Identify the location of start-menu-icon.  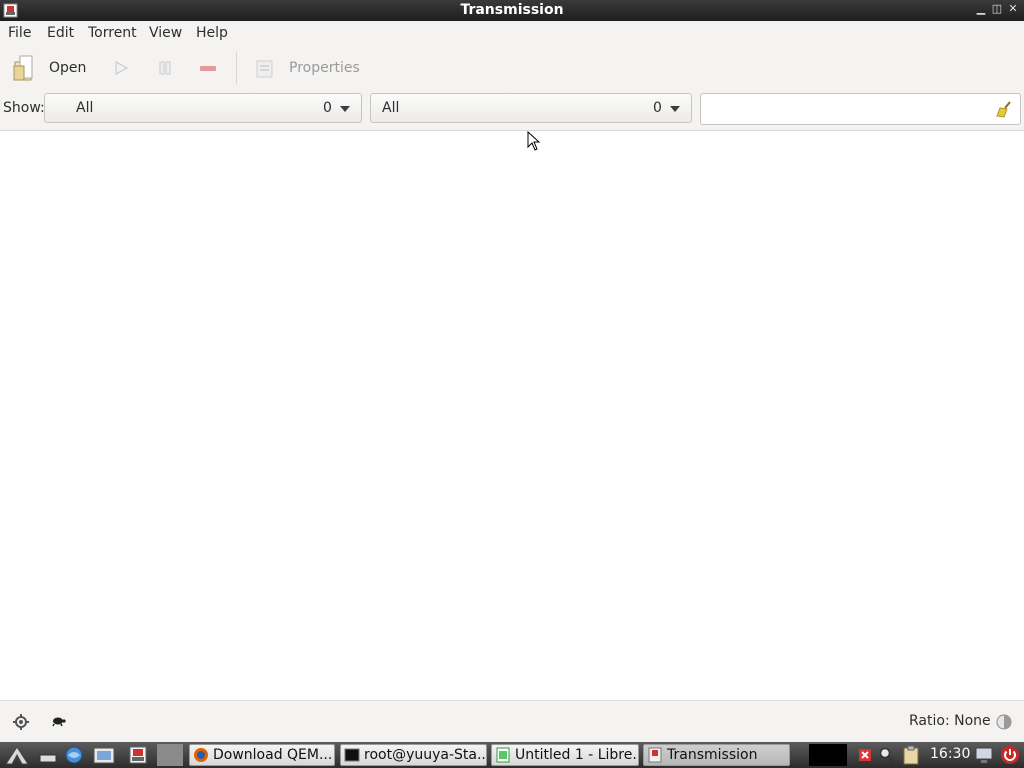
(17, 755).